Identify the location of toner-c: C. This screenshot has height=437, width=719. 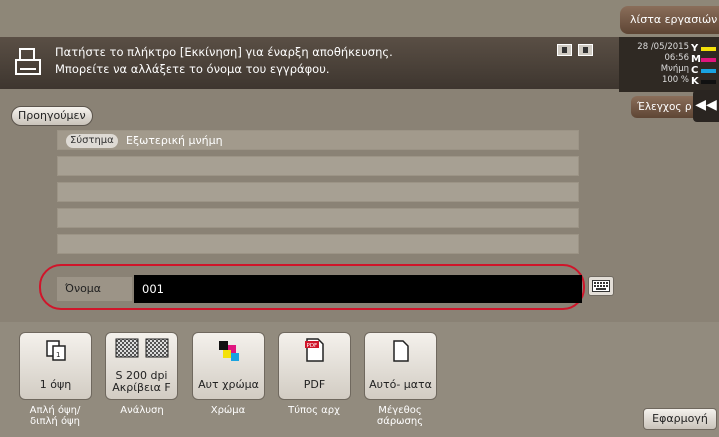
(704, 70).